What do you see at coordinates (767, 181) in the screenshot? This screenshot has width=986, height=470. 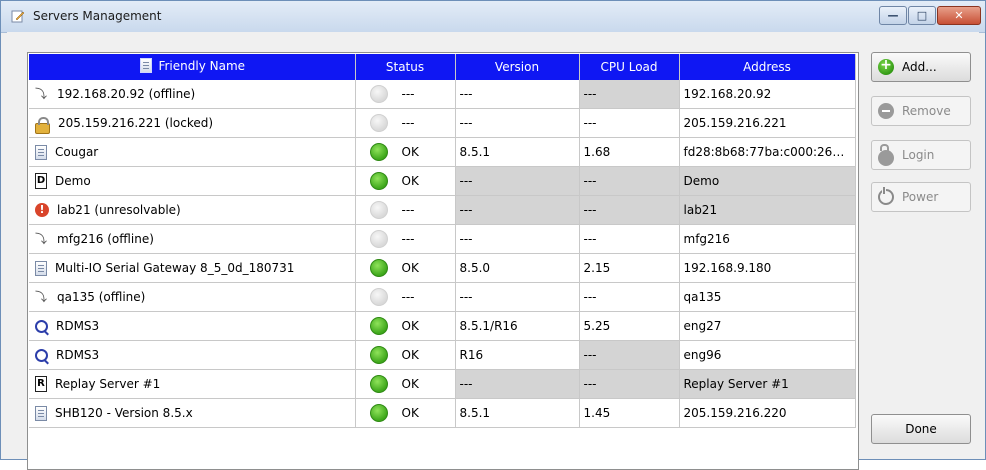 I see `address-cell: Demo` at bounding box center [767, 181].